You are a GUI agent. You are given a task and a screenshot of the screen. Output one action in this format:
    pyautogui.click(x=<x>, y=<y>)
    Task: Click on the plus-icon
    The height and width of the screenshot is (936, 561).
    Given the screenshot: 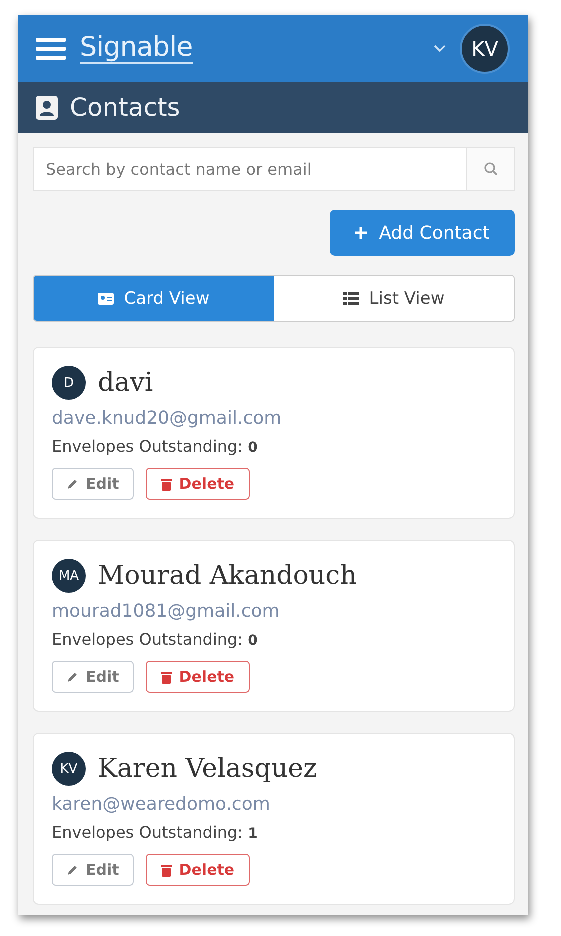 What is the action you would take?
    pyautogui.click(x=361, y=233)
    